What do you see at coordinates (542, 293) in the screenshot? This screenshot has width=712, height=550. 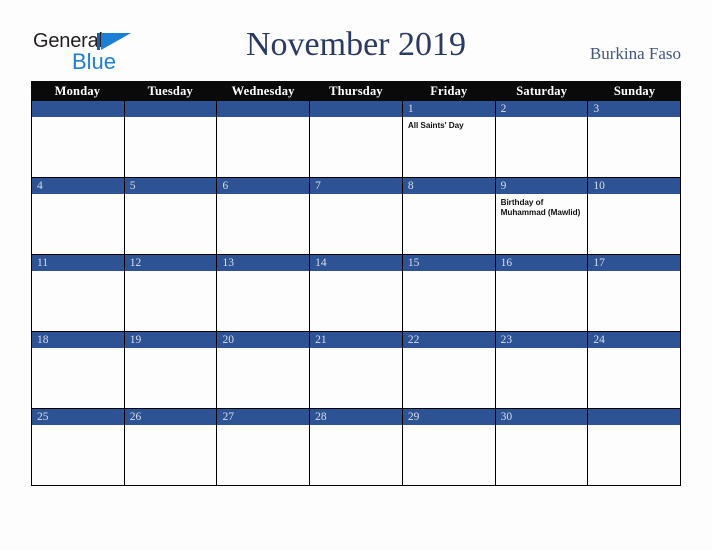 I see `calendar-day-cell-16: 16` at bounding box center [542, 293].